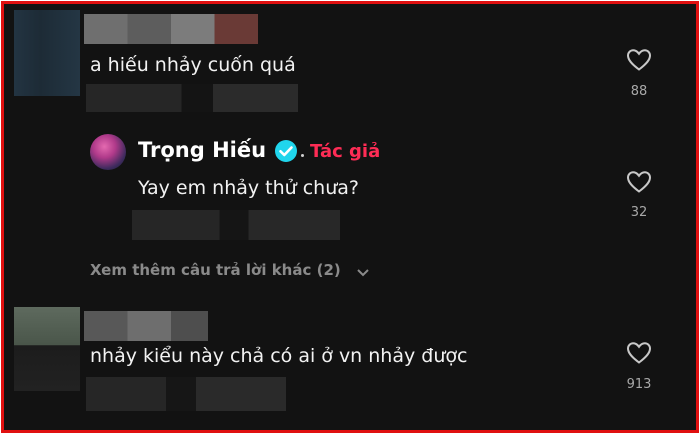 The width and height of the screenshot is (700, 433). Describe the element at coordinates (639, 91) in the screenshot. I see `like-count: 88` at that location.